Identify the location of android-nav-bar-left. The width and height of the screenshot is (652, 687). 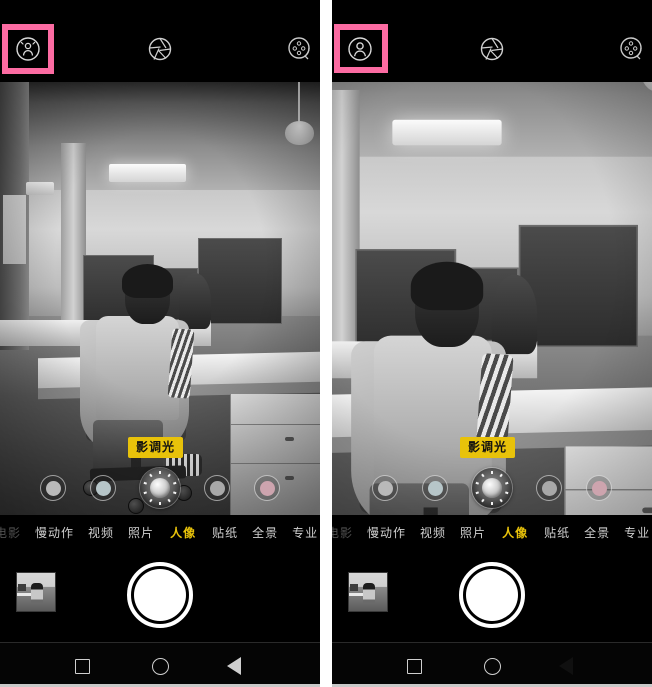
(160, 664).